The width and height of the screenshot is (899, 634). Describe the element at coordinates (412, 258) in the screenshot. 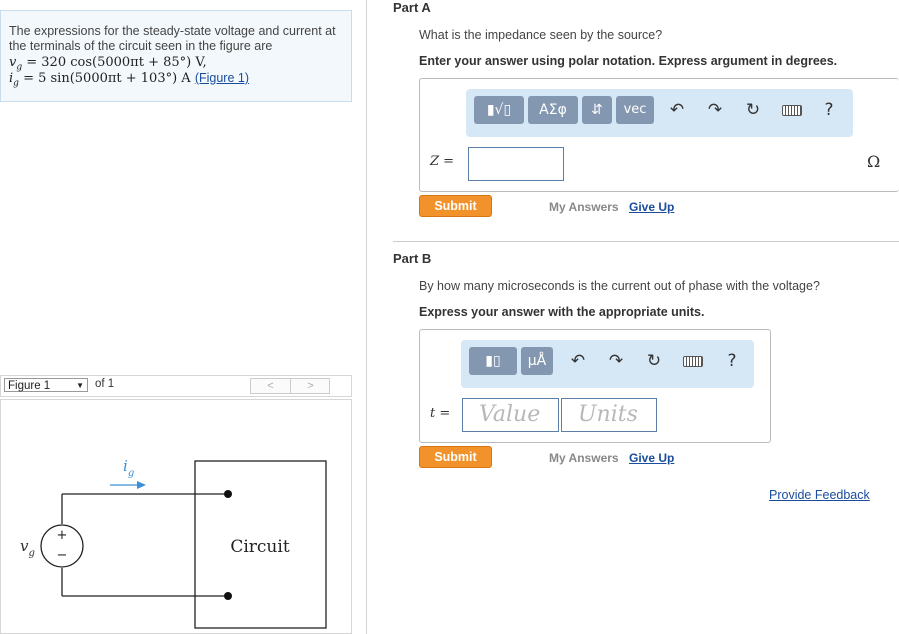

I see `part-b-title: Part B` at that location.